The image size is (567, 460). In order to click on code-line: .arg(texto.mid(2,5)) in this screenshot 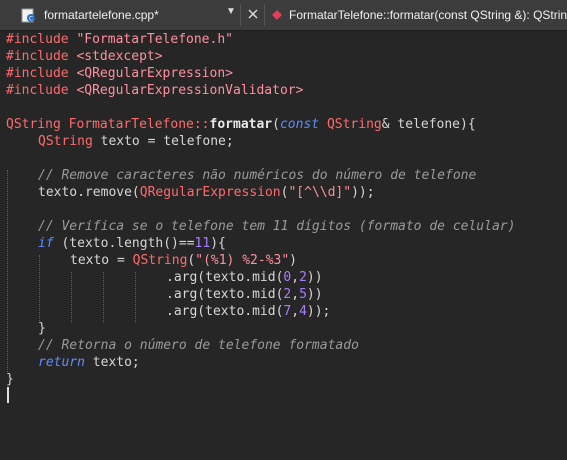, I will do `click(244, 294)`.